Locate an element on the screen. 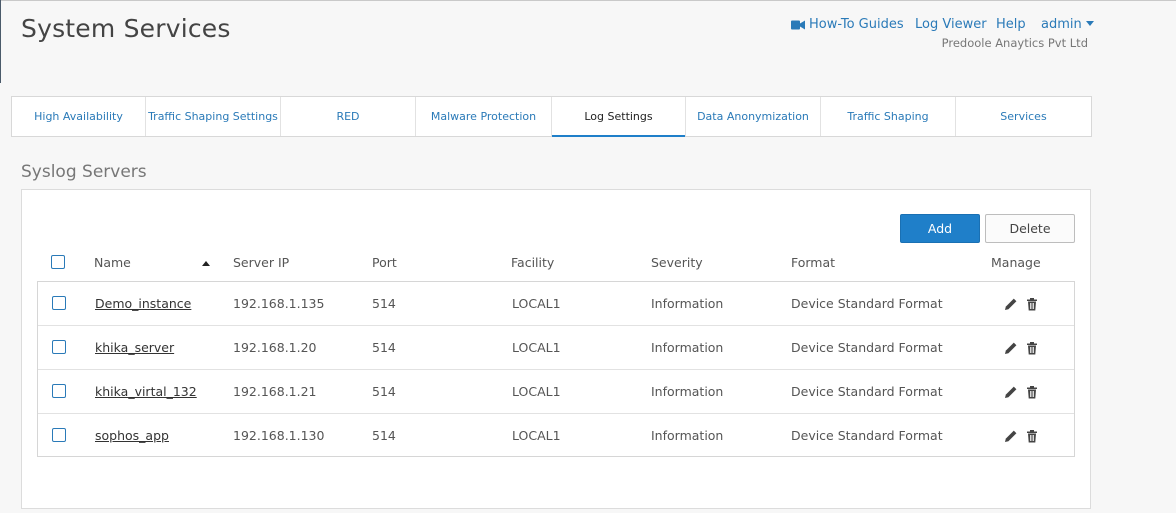 The image size is (1176, 513). add-button: Add is located at coordinates (940, 228).